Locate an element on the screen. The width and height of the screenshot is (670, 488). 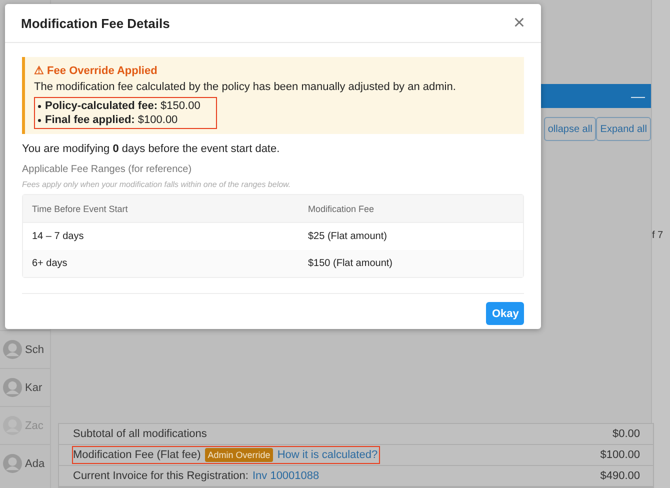
days-text: You are modifying 0 days before the event start date. is located at coordinates (151, 149).